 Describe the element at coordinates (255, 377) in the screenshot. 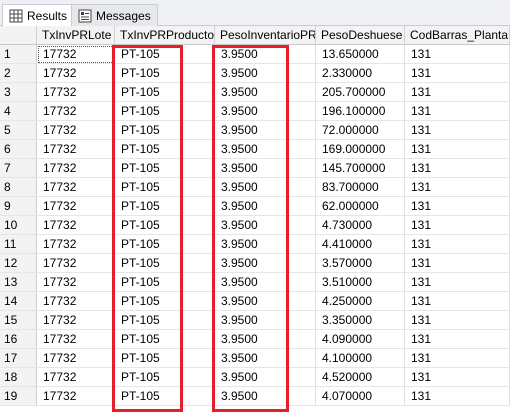

I see `table-row: 18 17732 PT-105 3.9500 4.520000 131` at that location.